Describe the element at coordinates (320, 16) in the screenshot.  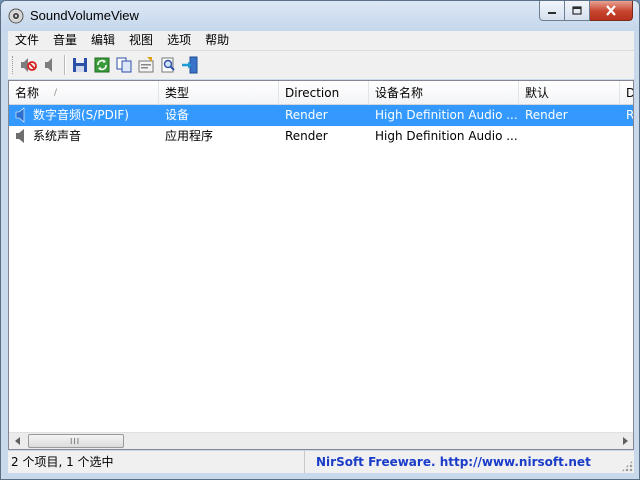
I see `title-bar: SoundVolumeView` at that location.